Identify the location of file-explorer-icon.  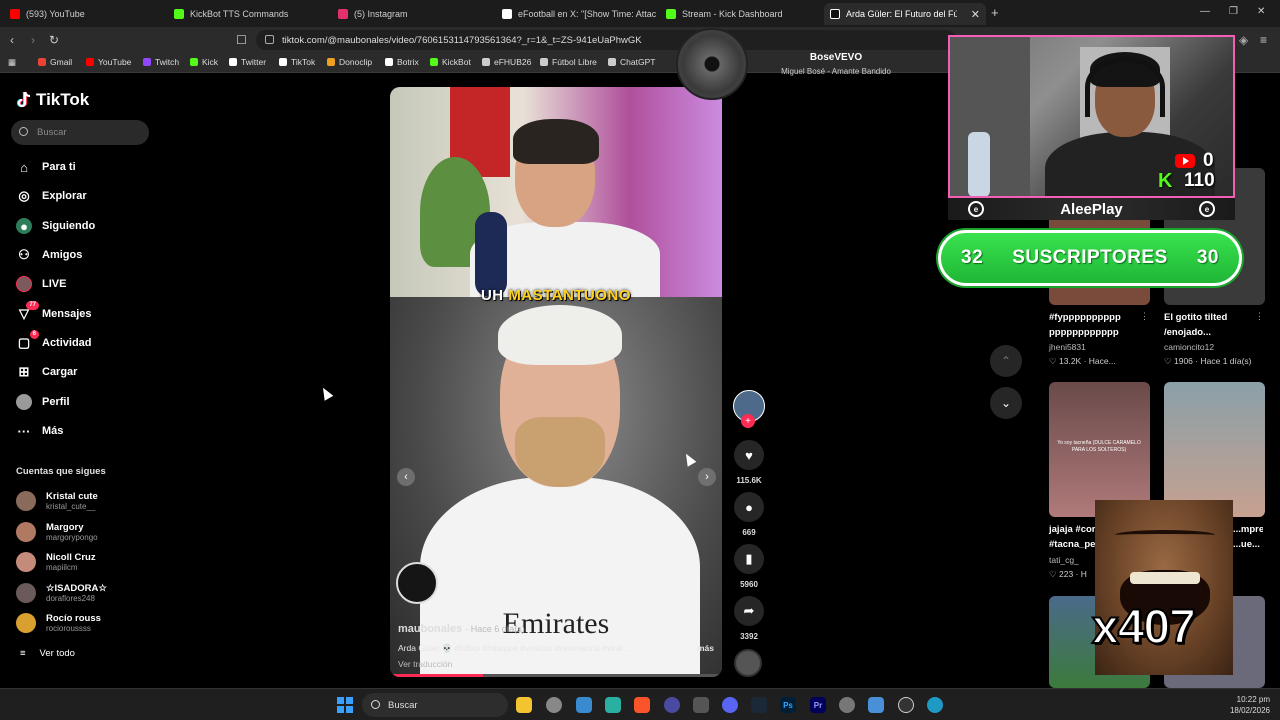
(524, 705).